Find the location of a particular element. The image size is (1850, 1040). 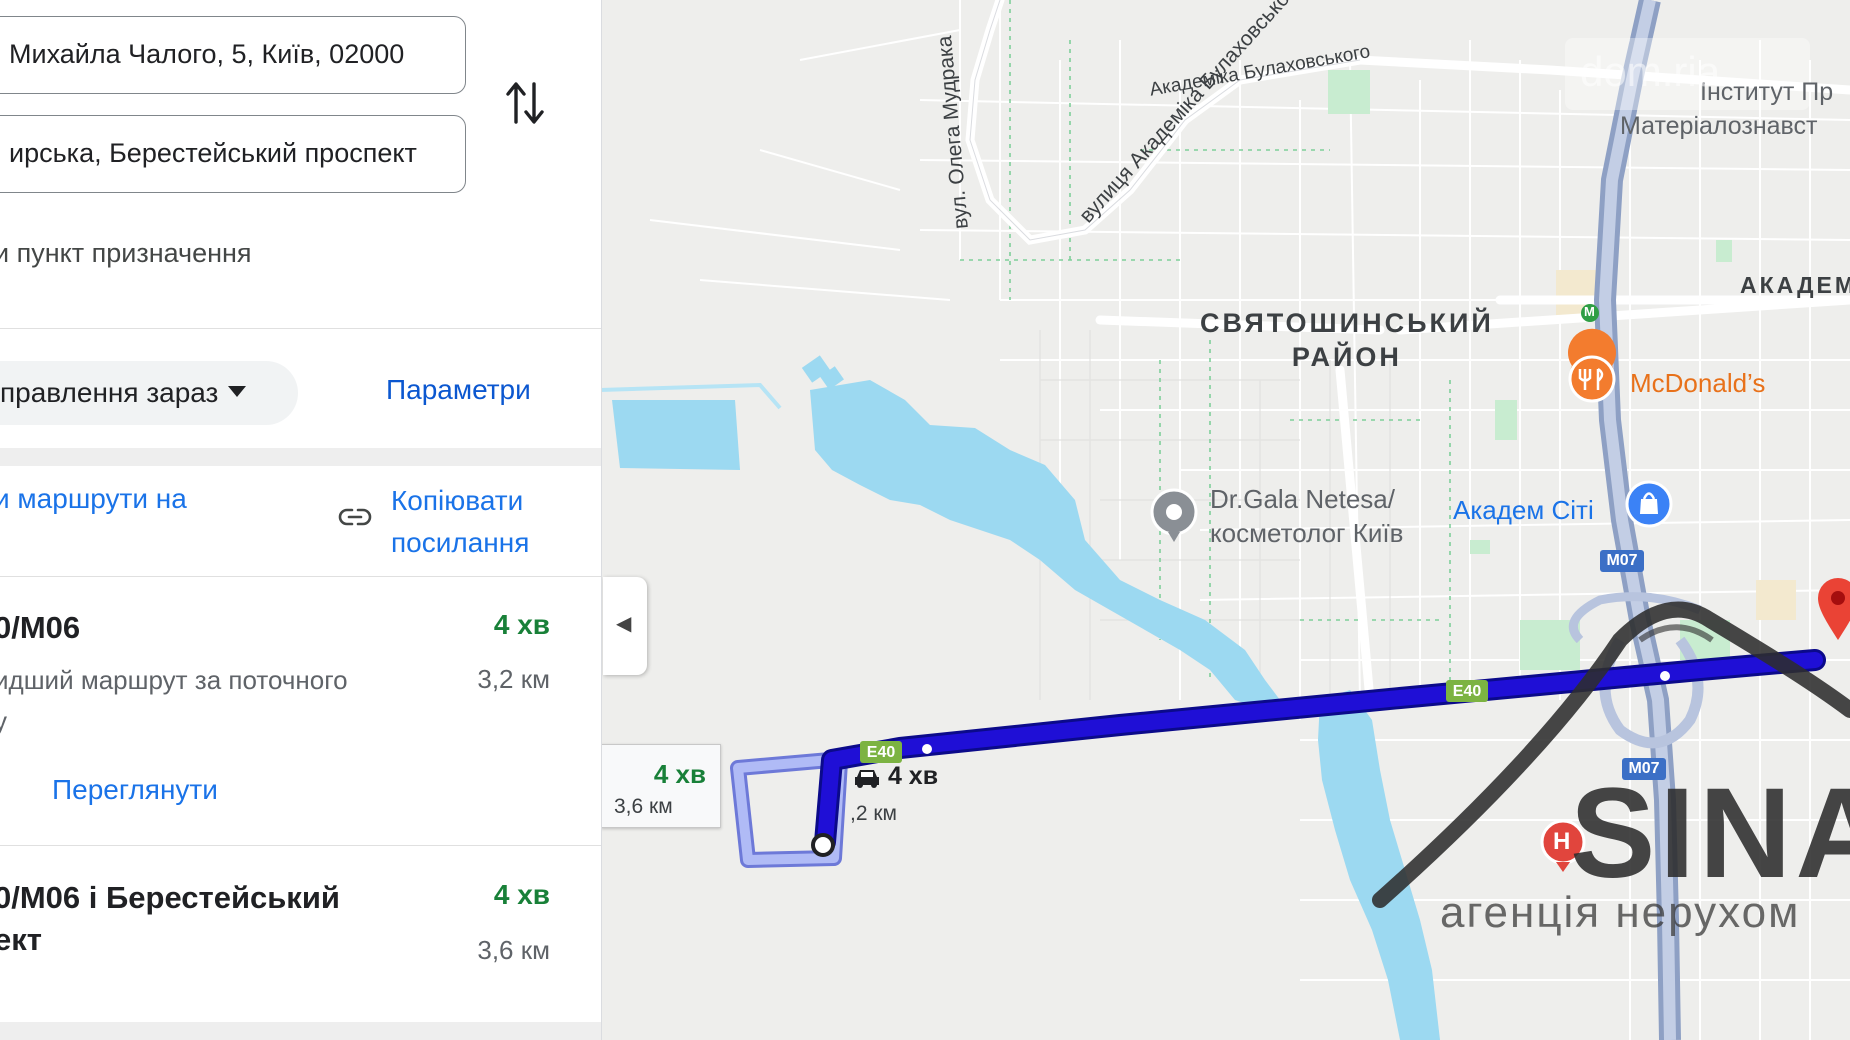

alt-route-time: 4 хв is located at coordinates (679, 774).